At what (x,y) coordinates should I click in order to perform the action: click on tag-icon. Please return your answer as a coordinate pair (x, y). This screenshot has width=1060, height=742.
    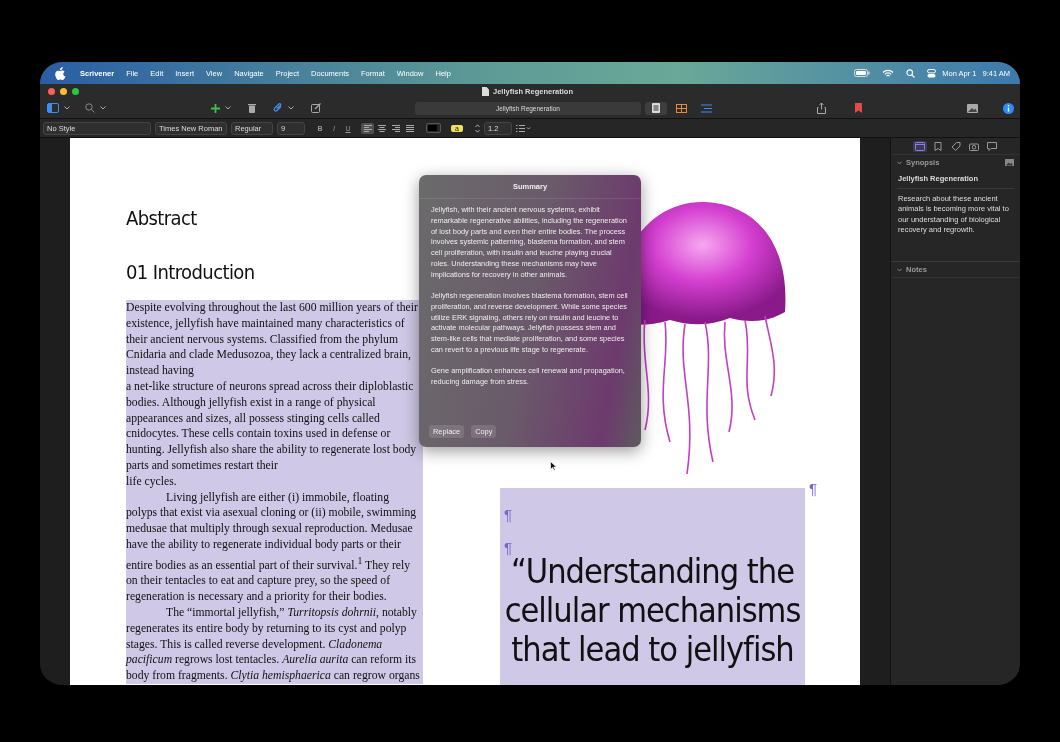
    Looking at the image, I should click on (955, 146).